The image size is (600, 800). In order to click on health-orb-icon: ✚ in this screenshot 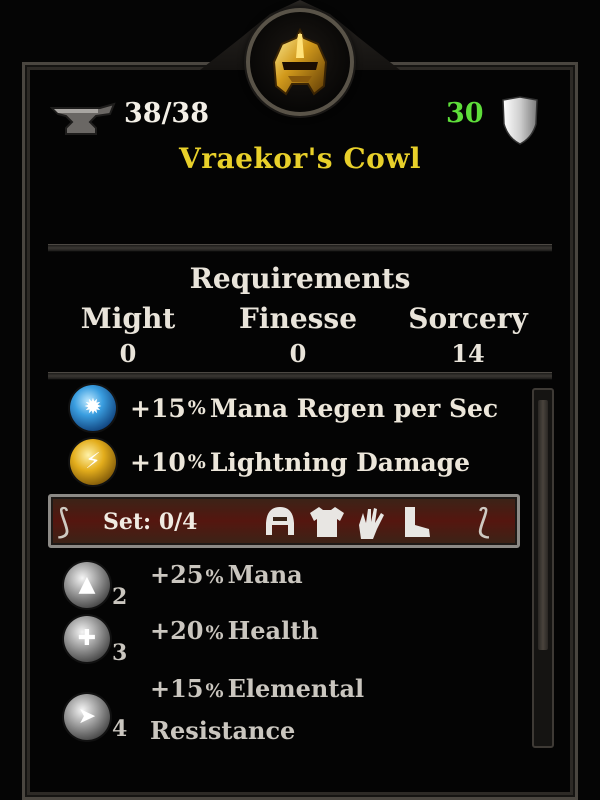, I will do `click(87, 639)`.